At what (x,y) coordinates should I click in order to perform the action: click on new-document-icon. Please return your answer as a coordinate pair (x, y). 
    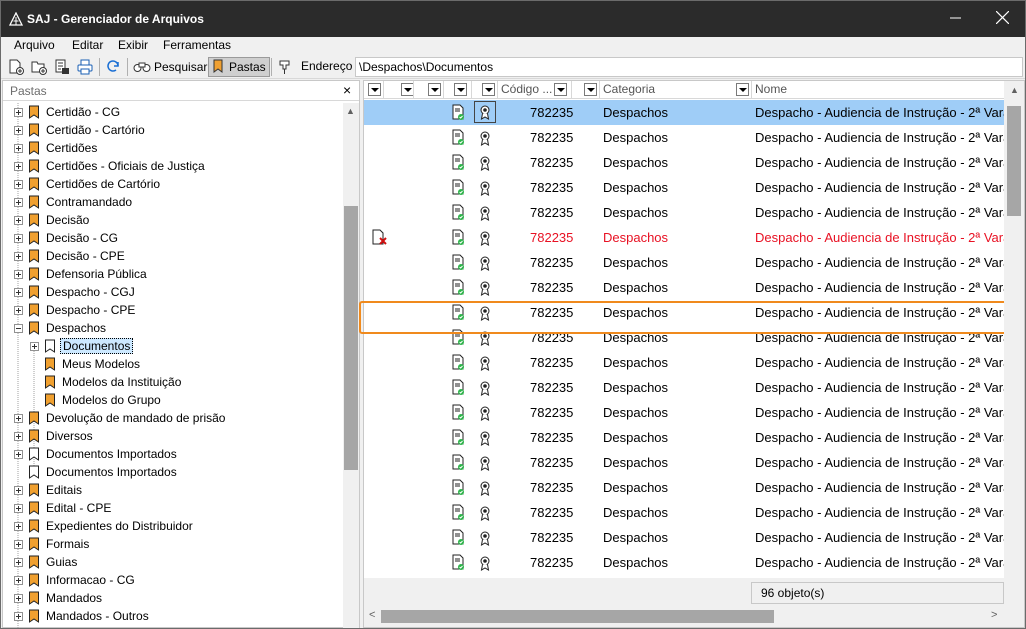
    Looking at the image, I should click on (16, 67).